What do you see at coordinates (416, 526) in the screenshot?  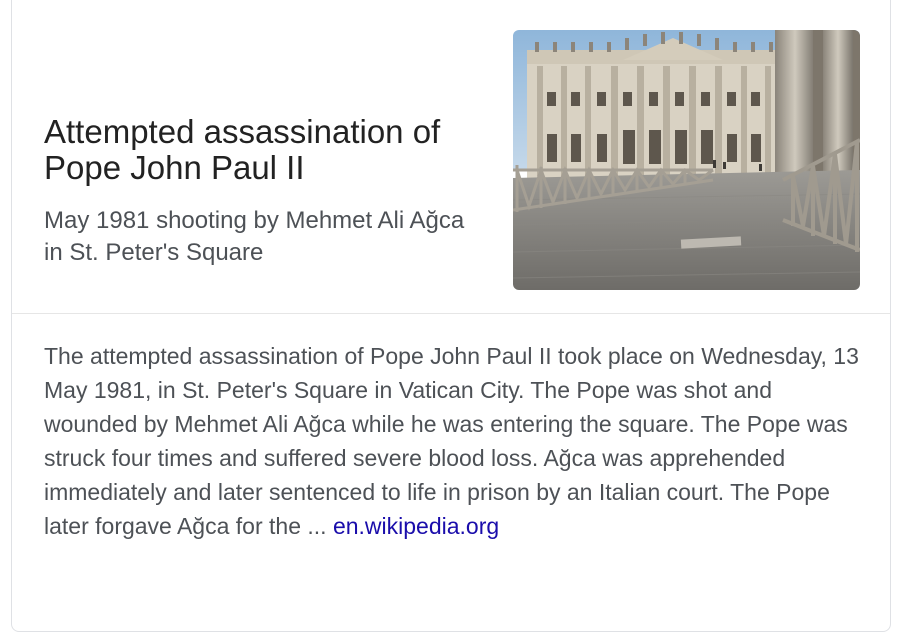 I see `source-link: en.wikipedia.org` at bounding box center [416, 526].